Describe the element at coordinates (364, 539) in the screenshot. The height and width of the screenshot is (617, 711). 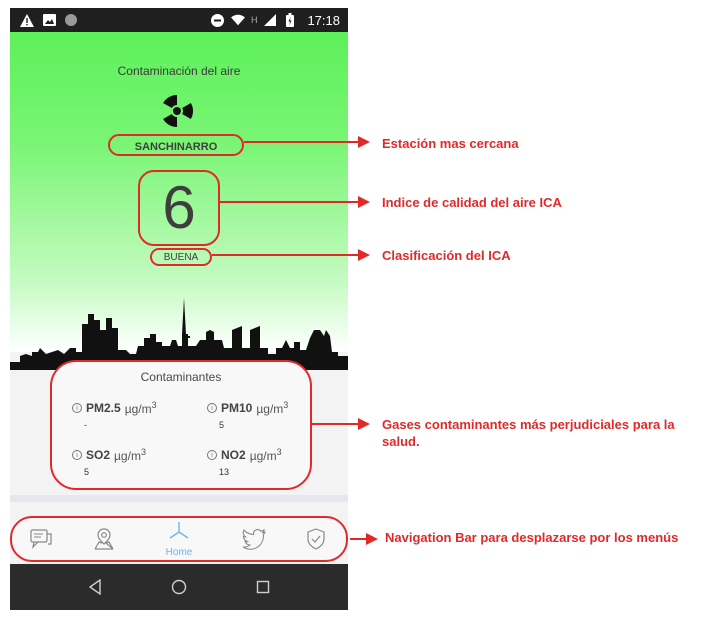
I see `arrow-navbar` at that location.